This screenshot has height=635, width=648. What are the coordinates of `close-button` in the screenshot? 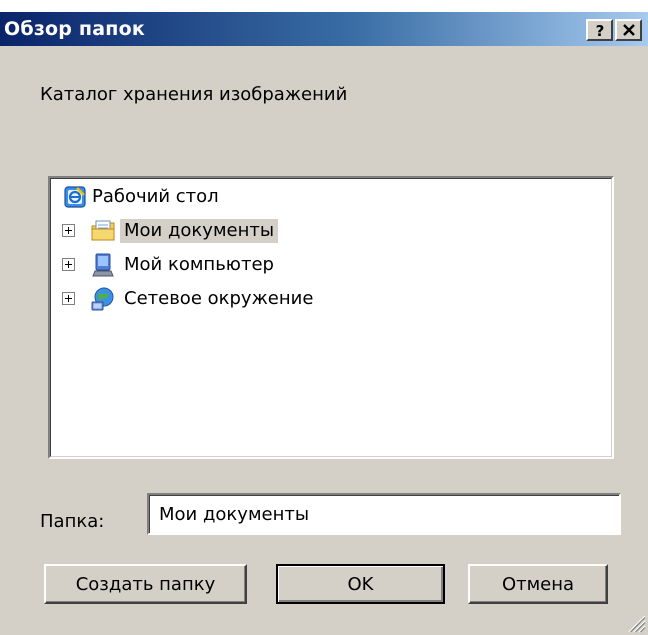 It's located at (628, 30).